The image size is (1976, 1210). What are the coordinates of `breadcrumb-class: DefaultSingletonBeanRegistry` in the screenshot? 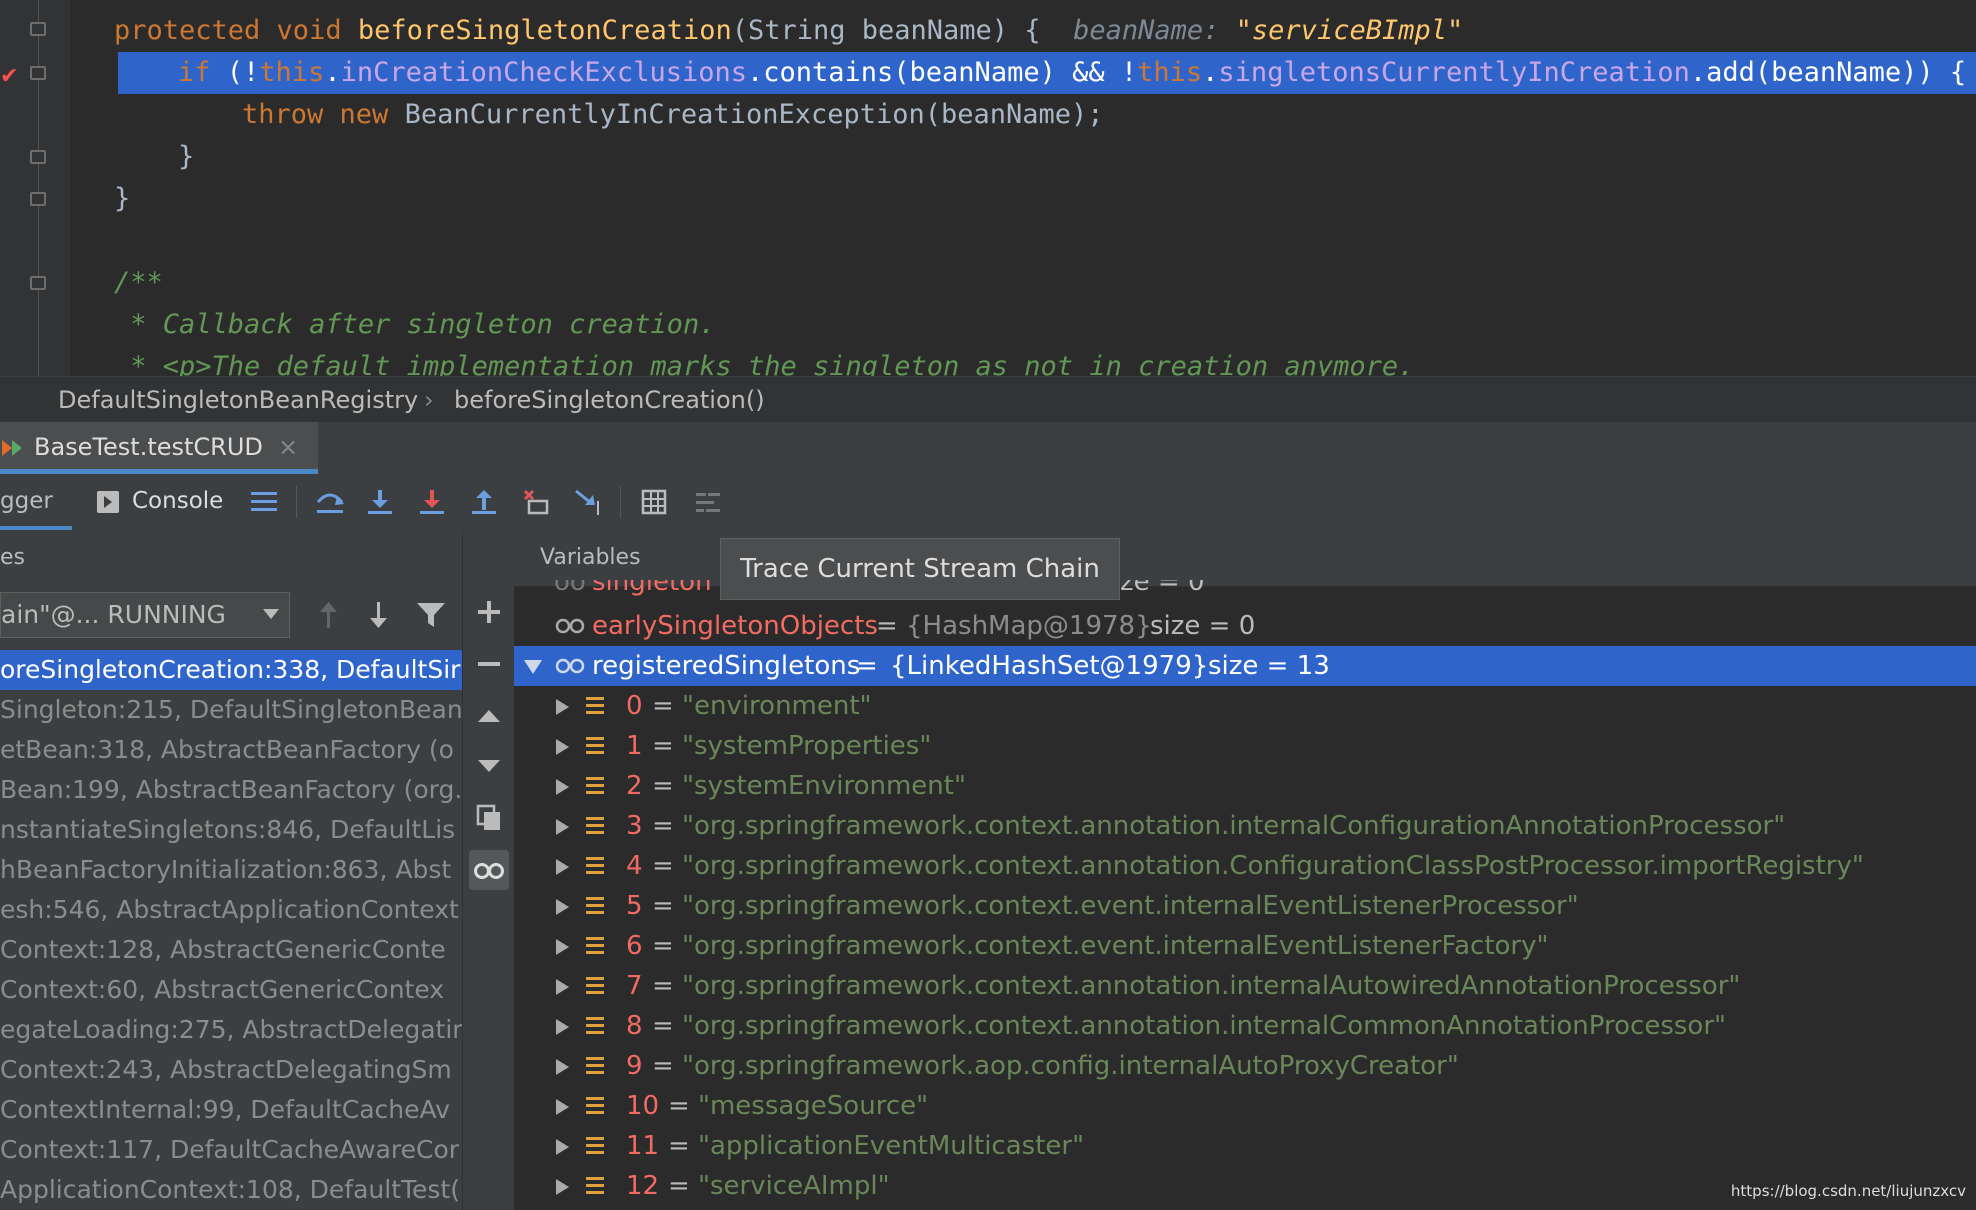 It's located at (238, 400).